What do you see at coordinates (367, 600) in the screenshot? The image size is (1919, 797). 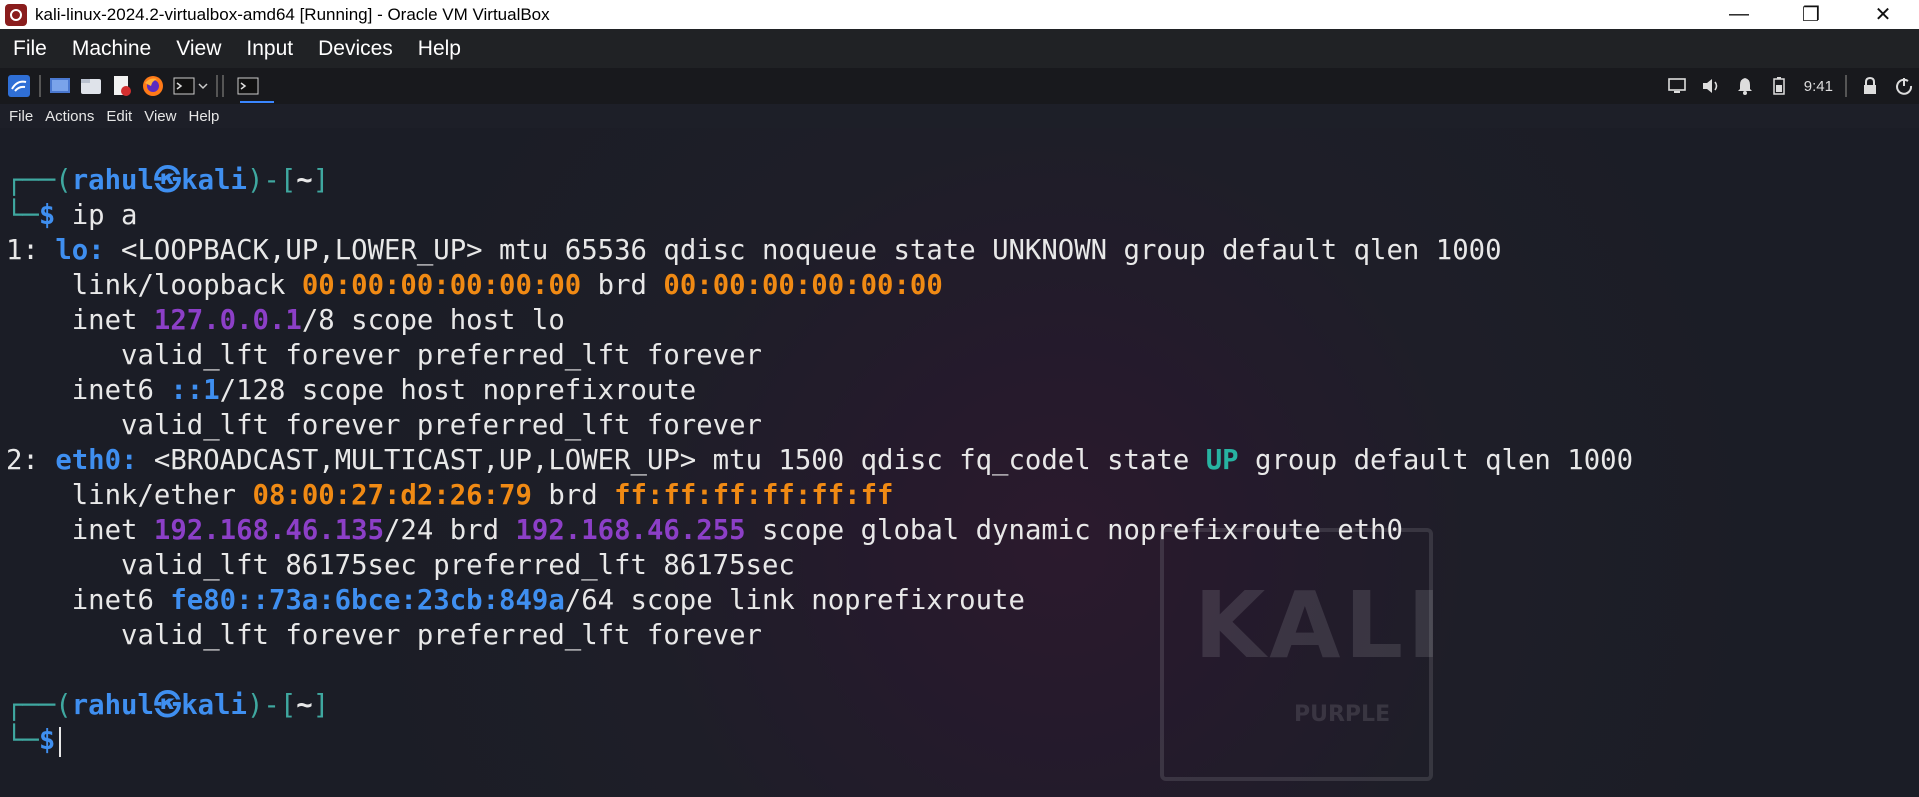 I see `ipv6-address: fe80::73a:6bce:23cb:849a` at bounding box center [367, 600].